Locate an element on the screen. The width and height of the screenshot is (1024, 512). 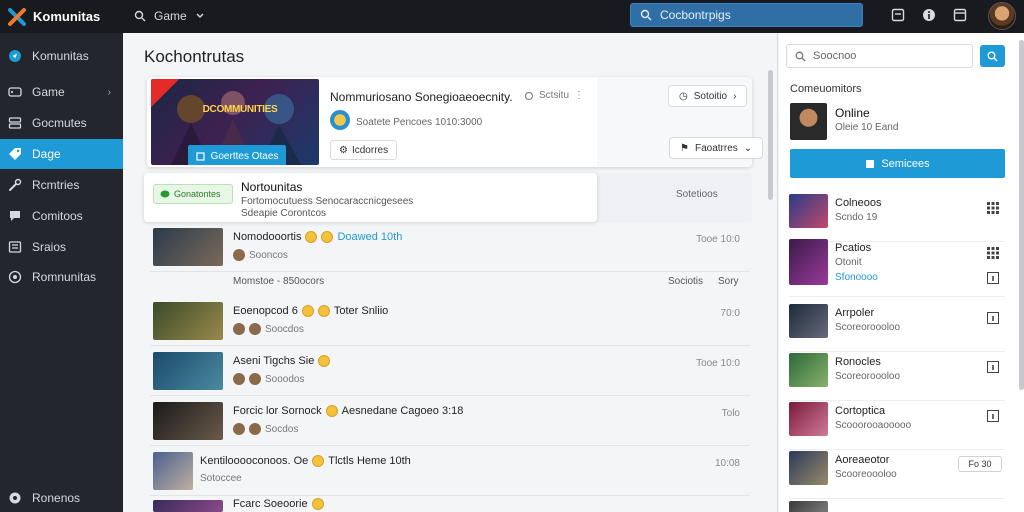
notice-title: Nortounitas is located at coordinates (272, 187).